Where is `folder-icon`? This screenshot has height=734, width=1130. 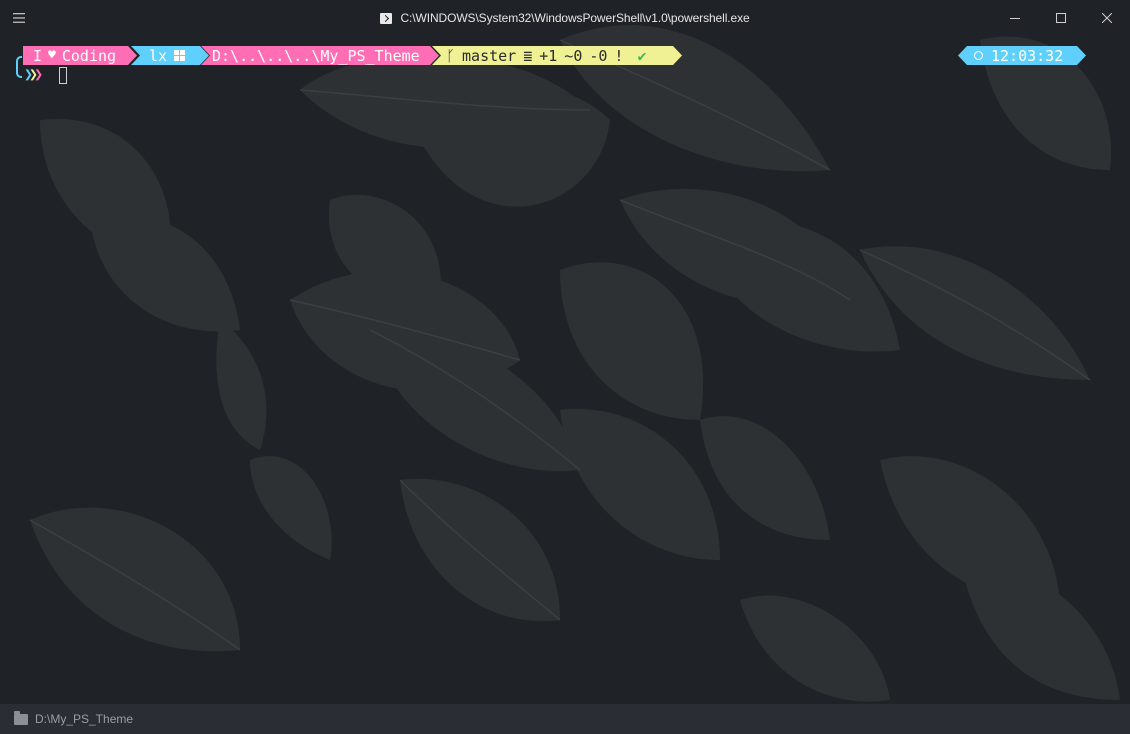 folder-icon is located at coordinates (21, 717).